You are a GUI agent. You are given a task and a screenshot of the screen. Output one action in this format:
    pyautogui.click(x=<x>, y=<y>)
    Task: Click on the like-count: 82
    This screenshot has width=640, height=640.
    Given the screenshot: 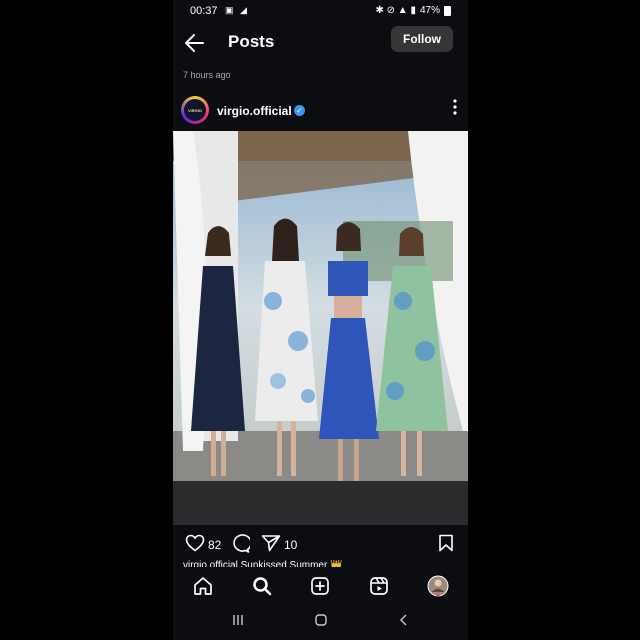 What is the action you would take?
    pyautogui.click(x=214, y=545)
    